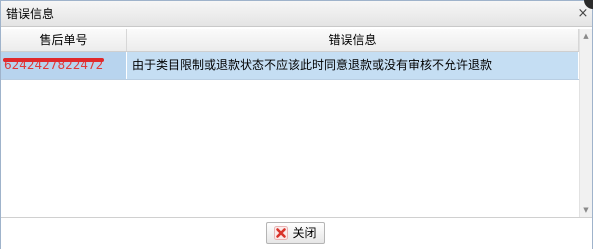 The width and height of the screenshot is (593, 249). I want to click on dialog-footer: 关闭, so click(296, 233).